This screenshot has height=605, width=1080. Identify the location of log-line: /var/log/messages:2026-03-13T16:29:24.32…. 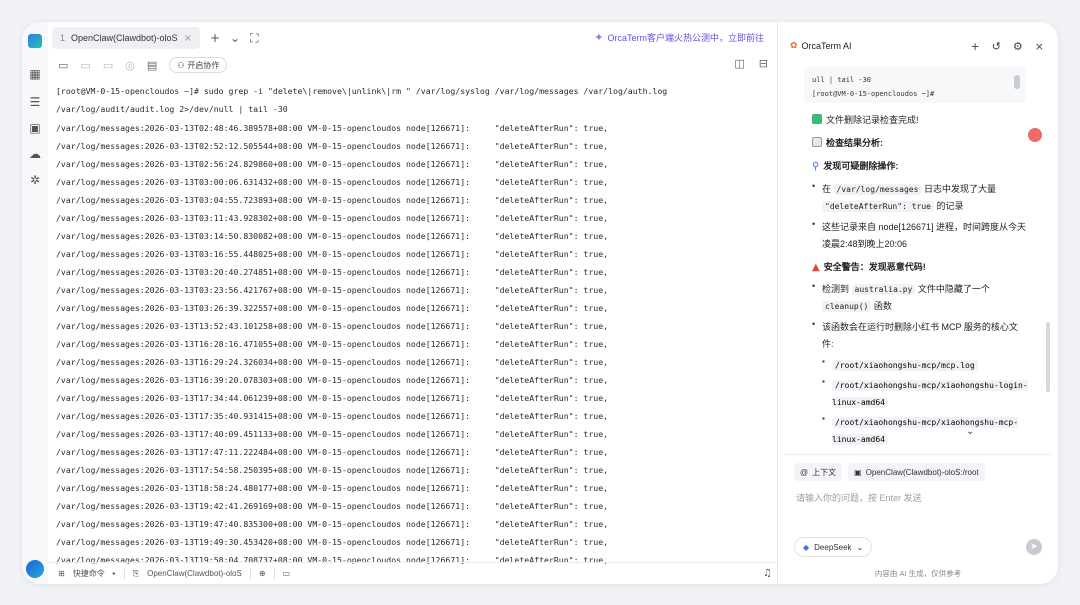
(332, 362).